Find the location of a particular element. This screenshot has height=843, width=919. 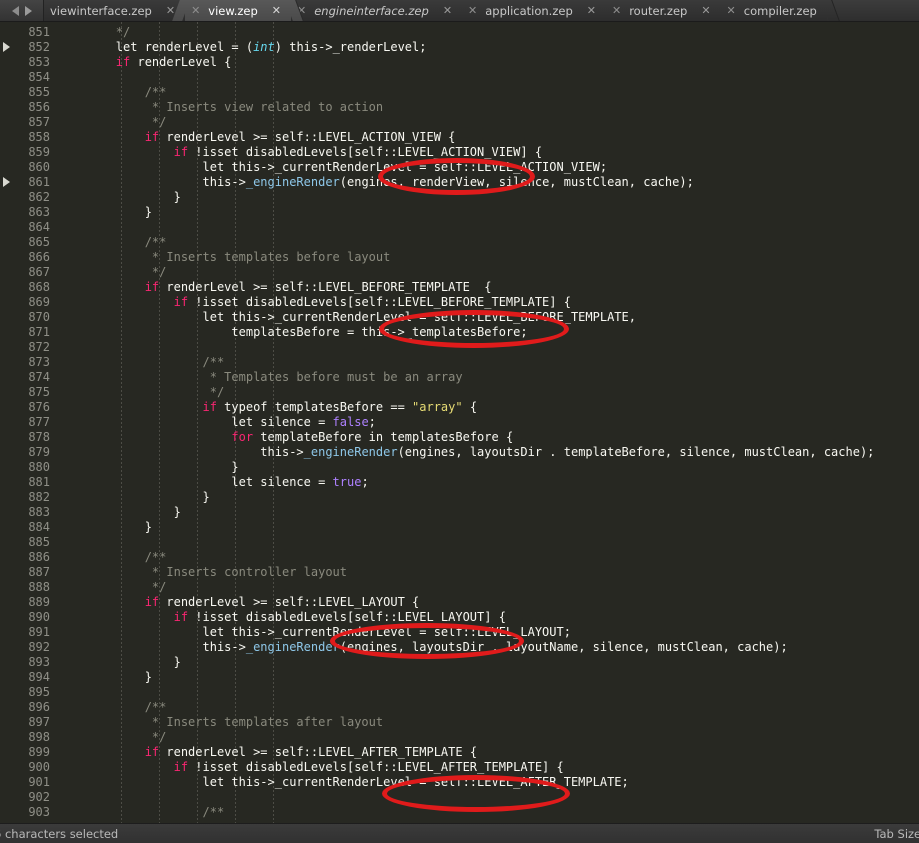

line-number: 879 is located at coordinates (29, 452).